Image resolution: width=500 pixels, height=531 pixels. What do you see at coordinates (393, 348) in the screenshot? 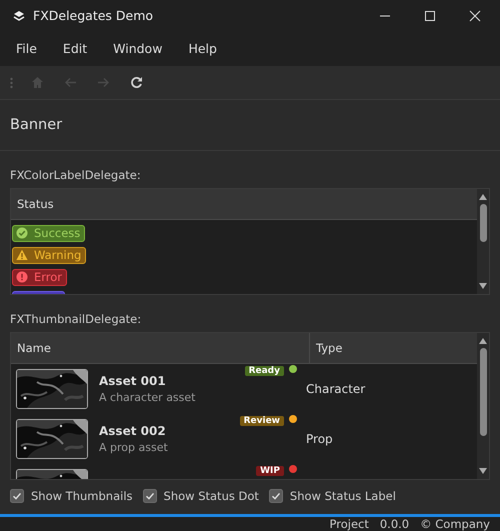
I see `column-header: Type` at bounding box center [393, 348].